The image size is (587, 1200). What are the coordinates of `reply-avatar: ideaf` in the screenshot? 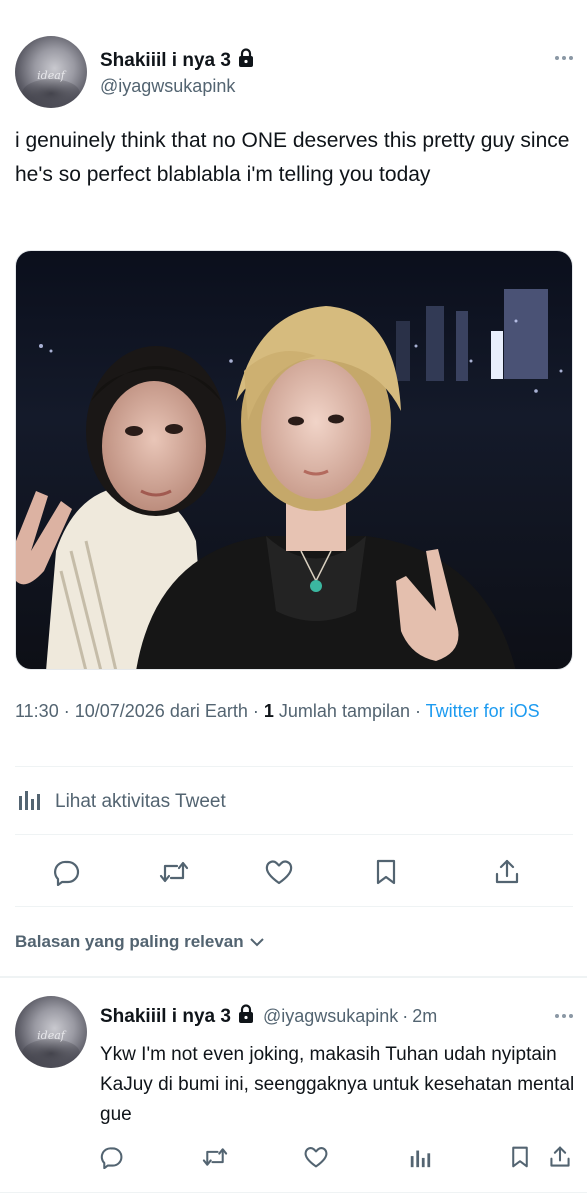 It's located at (51, 1032).